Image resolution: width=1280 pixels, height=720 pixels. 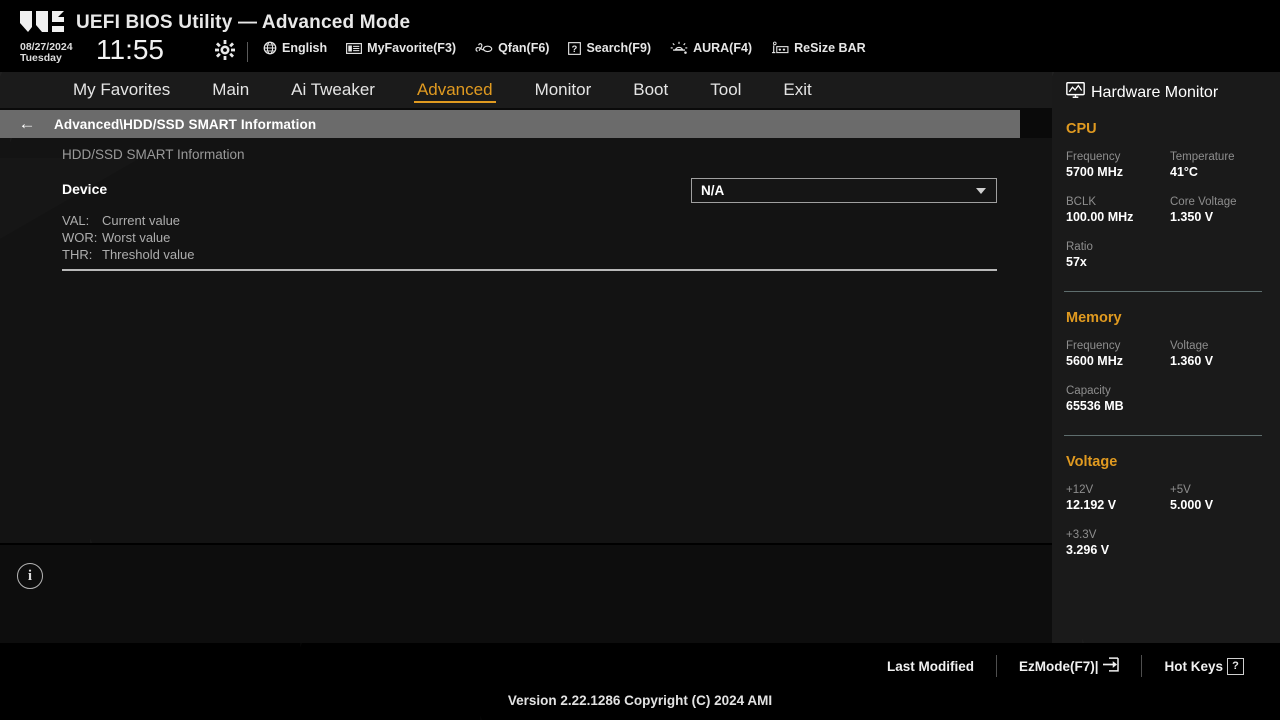 I want to click on page-title: UEFI BIOS Utility — Advanced Mode, so click(x=243, y=22).